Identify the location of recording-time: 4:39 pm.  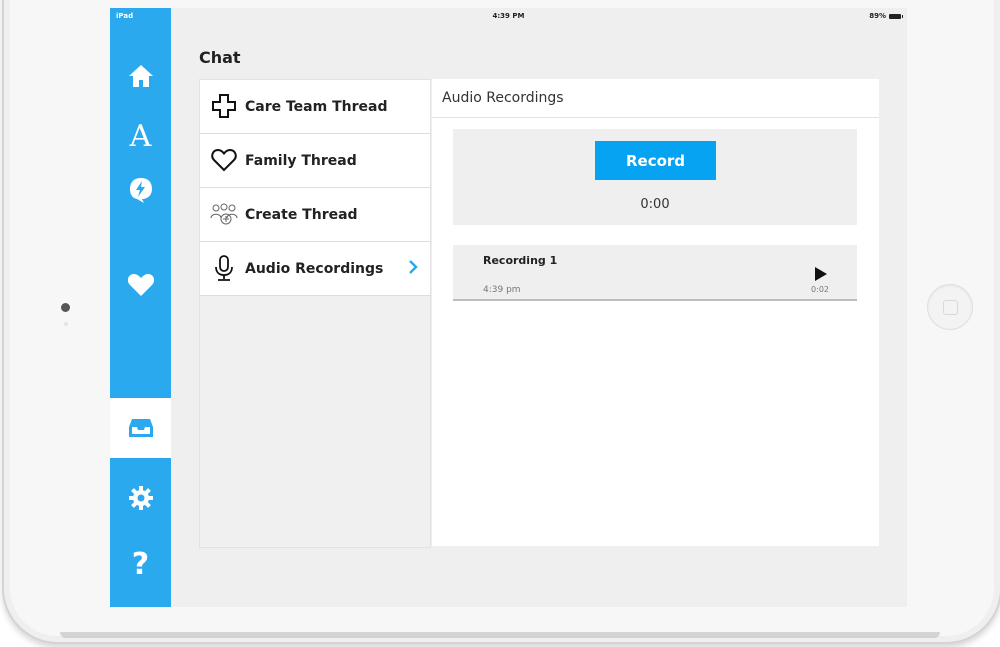
(502, 290).